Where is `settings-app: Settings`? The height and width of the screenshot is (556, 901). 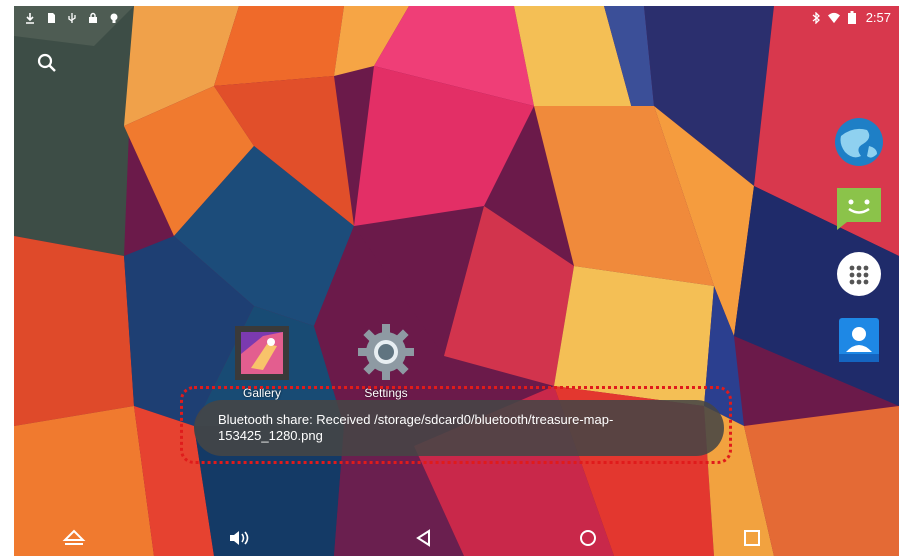
settings-app: Settings is located at coordinates (386, 361).